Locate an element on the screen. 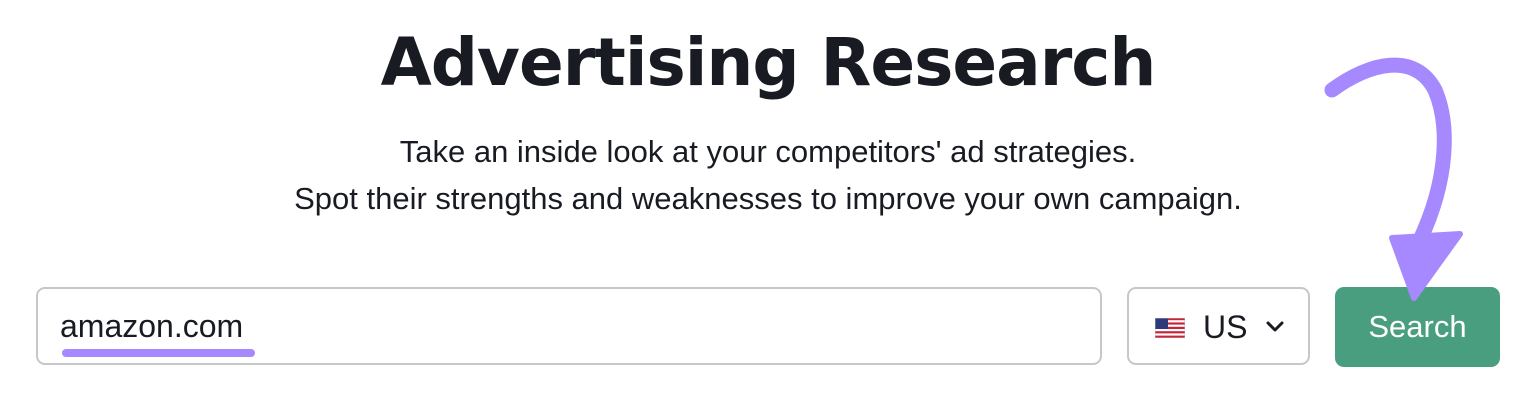 This screenshot has height=416, width=1536. country-select: US is located at coordinates (1218, 326).